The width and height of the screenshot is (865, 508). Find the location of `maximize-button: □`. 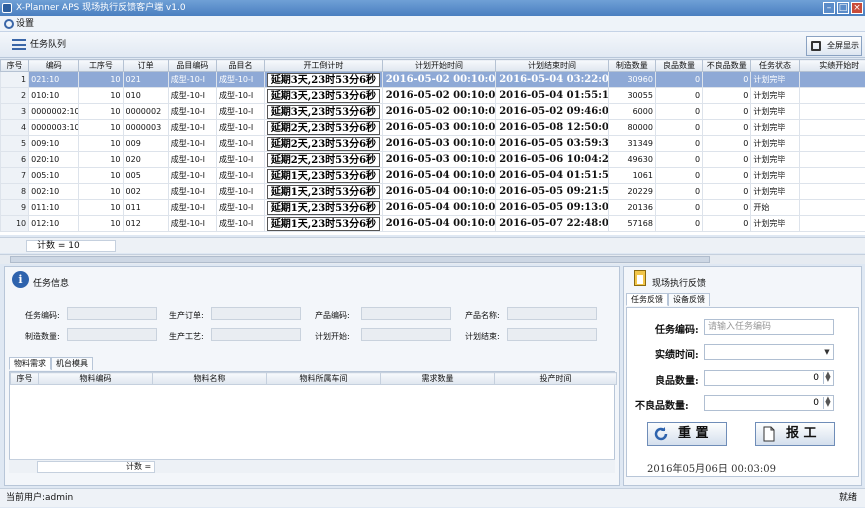

maximize-button: □ is located at coordinates (843, 8).